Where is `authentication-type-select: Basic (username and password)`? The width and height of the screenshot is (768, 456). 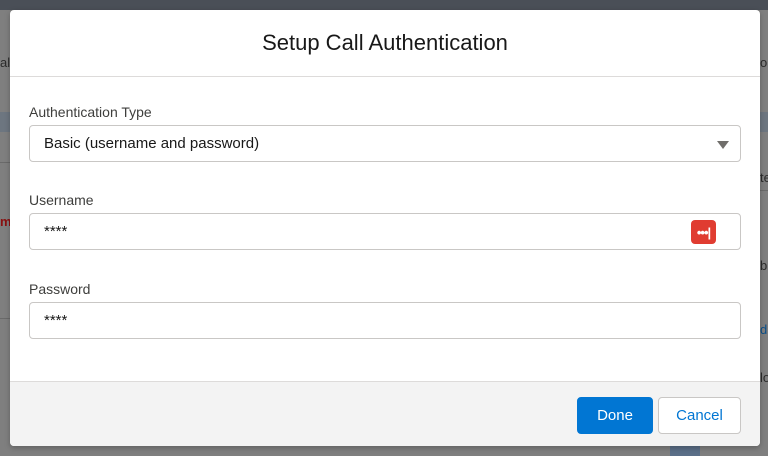
authentication-type-select: Basic (username and password) is located at coordinates (385, 143).